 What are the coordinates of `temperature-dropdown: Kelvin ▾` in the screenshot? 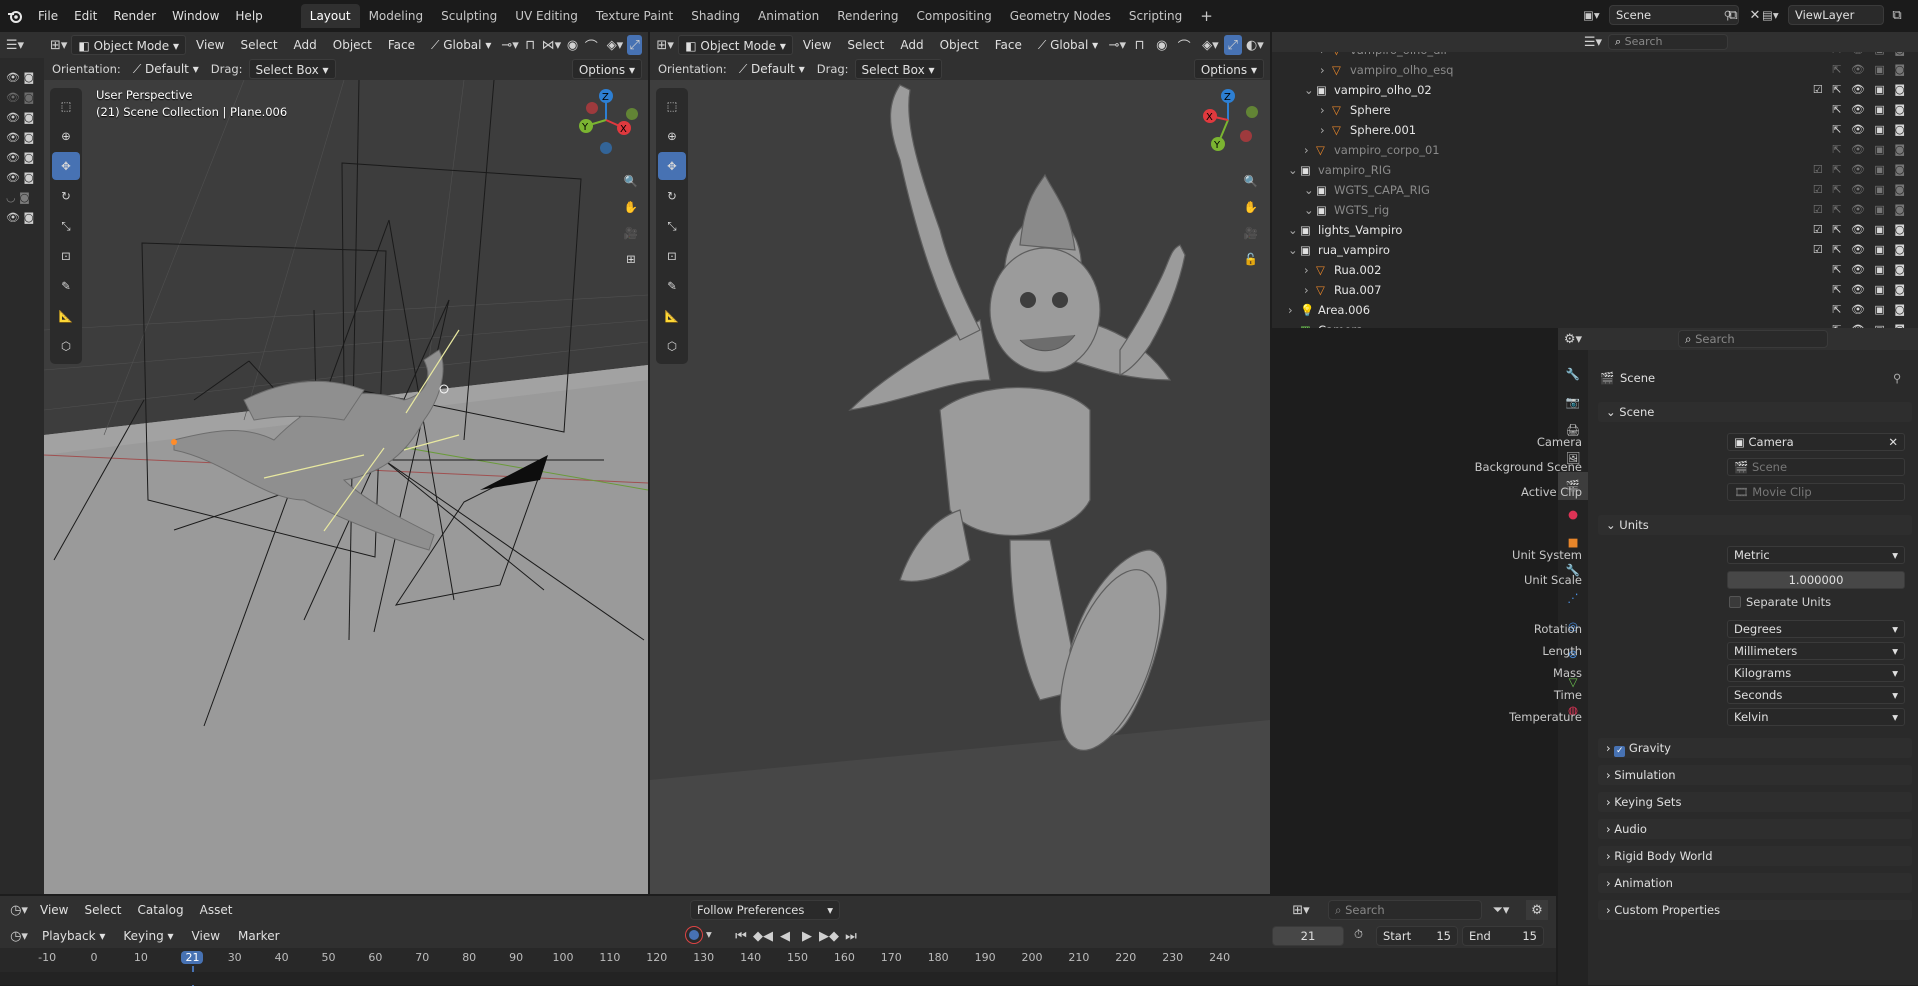 It's located at (1816, 717).